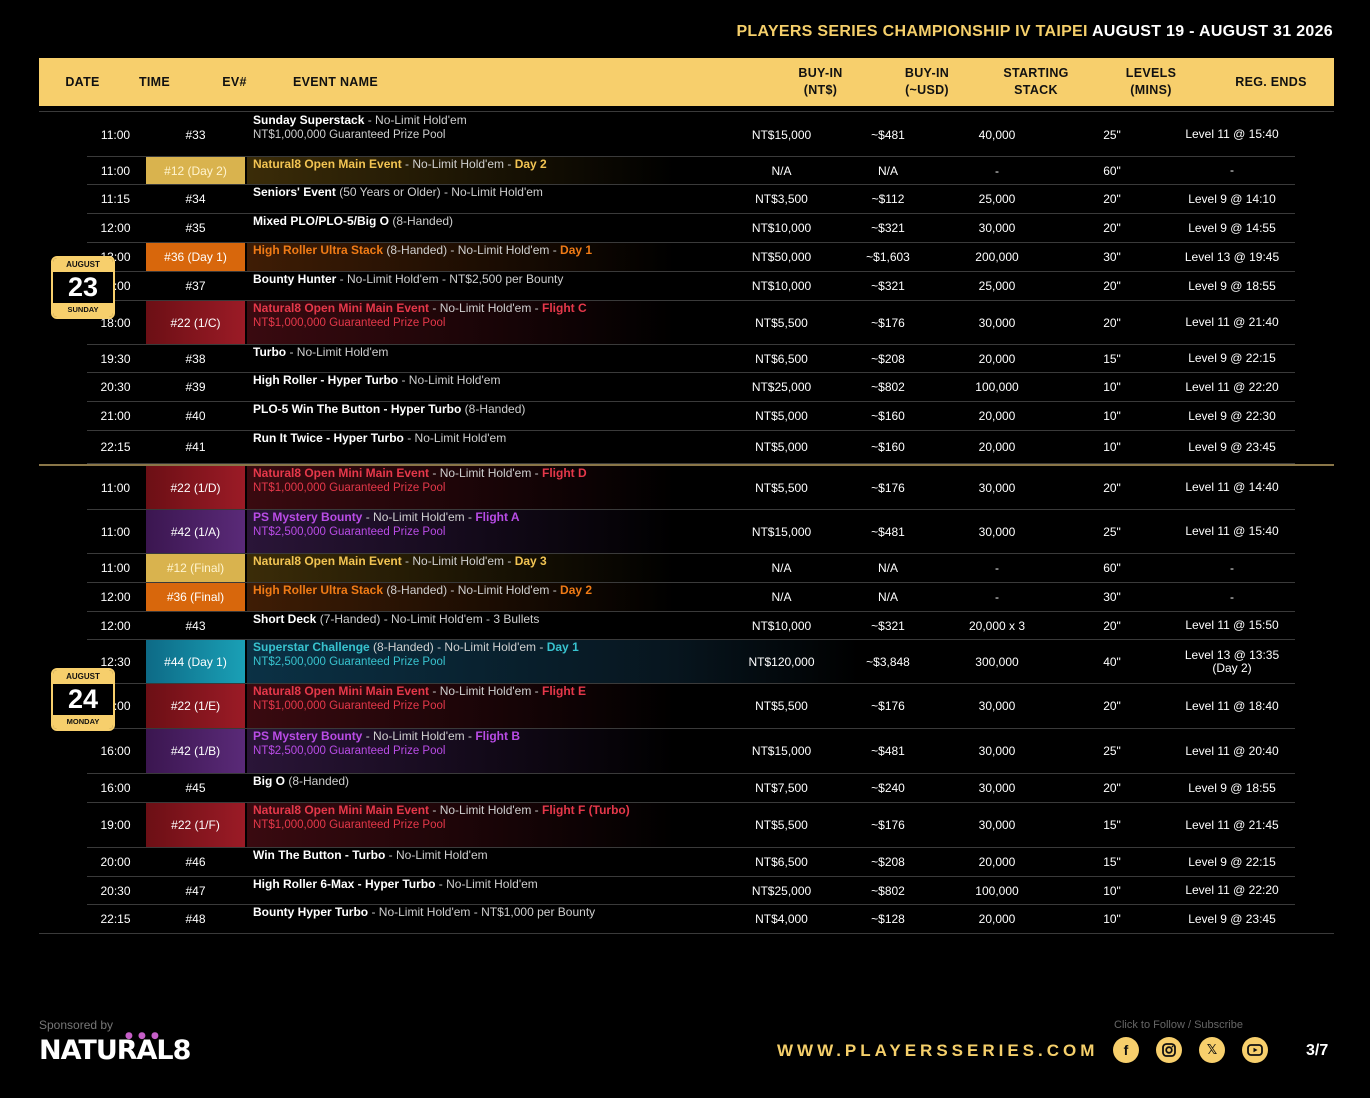 Image resolution: width=1370 pixels, height=1098 pixels. I want to click on header-buyin-usd-line2: (~USD), so click(927, 90).